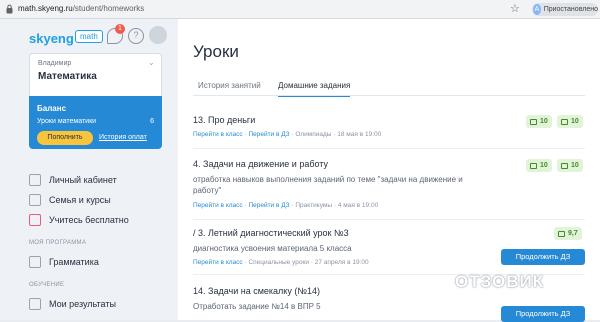  What do you see at coordinates (537, 9) in the screenshot?
I see `profile-avatar: A` at bounding box center [537, 9].